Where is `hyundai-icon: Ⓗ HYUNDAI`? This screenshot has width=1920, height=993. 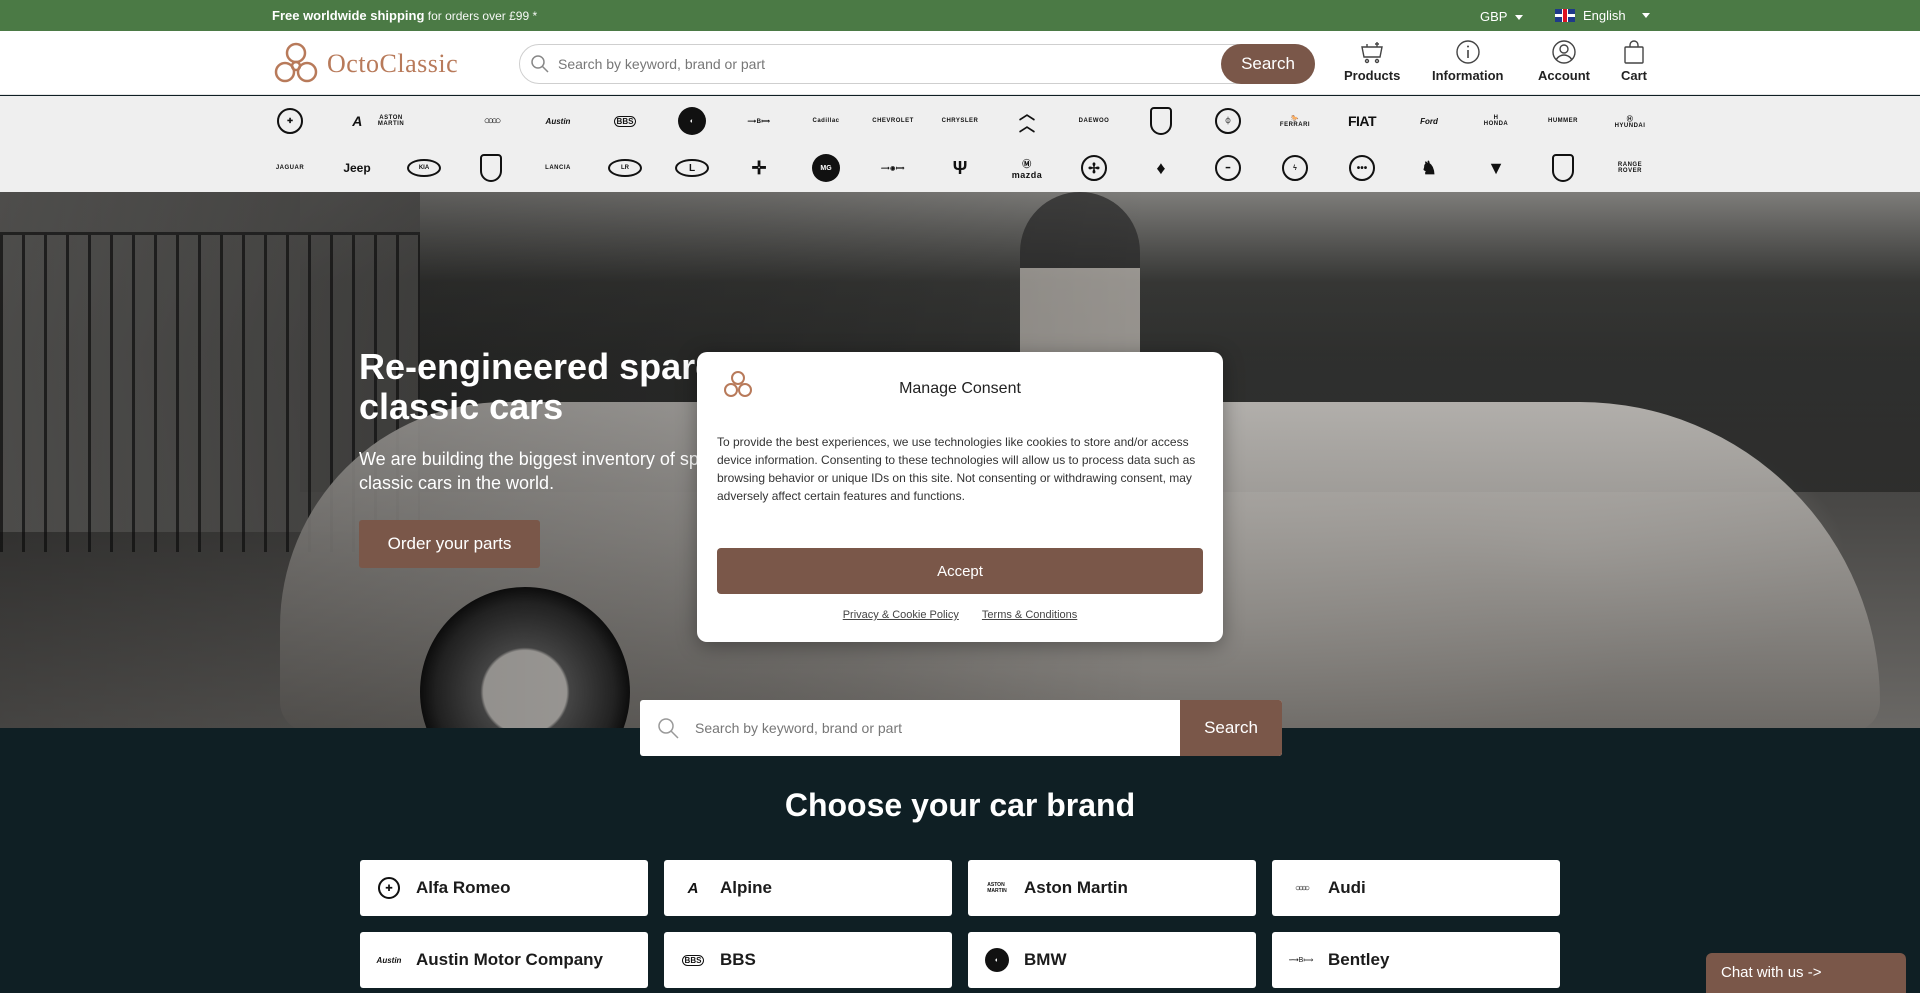
hyundai-icon: Ⓗ HYUNDAI is located at coordinates (1630, 121).